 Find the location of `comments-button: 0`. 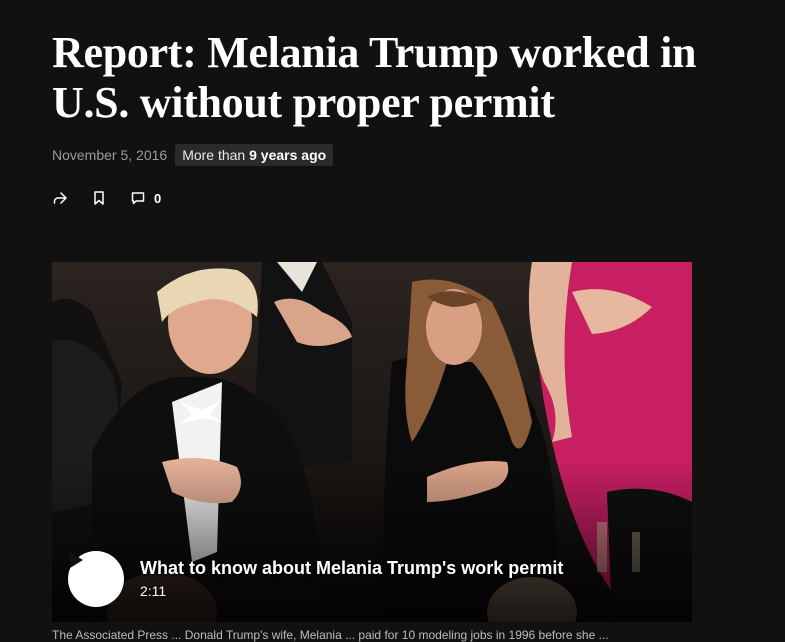

comments-button: 0 is located at coordinates (145, 198).